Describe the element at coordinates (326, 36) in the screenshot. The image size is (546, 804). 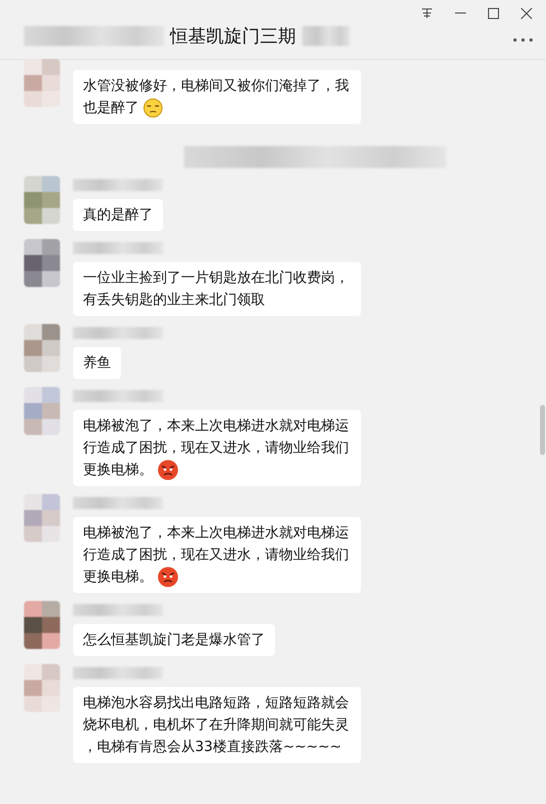
I see `redacted-text` at that location.